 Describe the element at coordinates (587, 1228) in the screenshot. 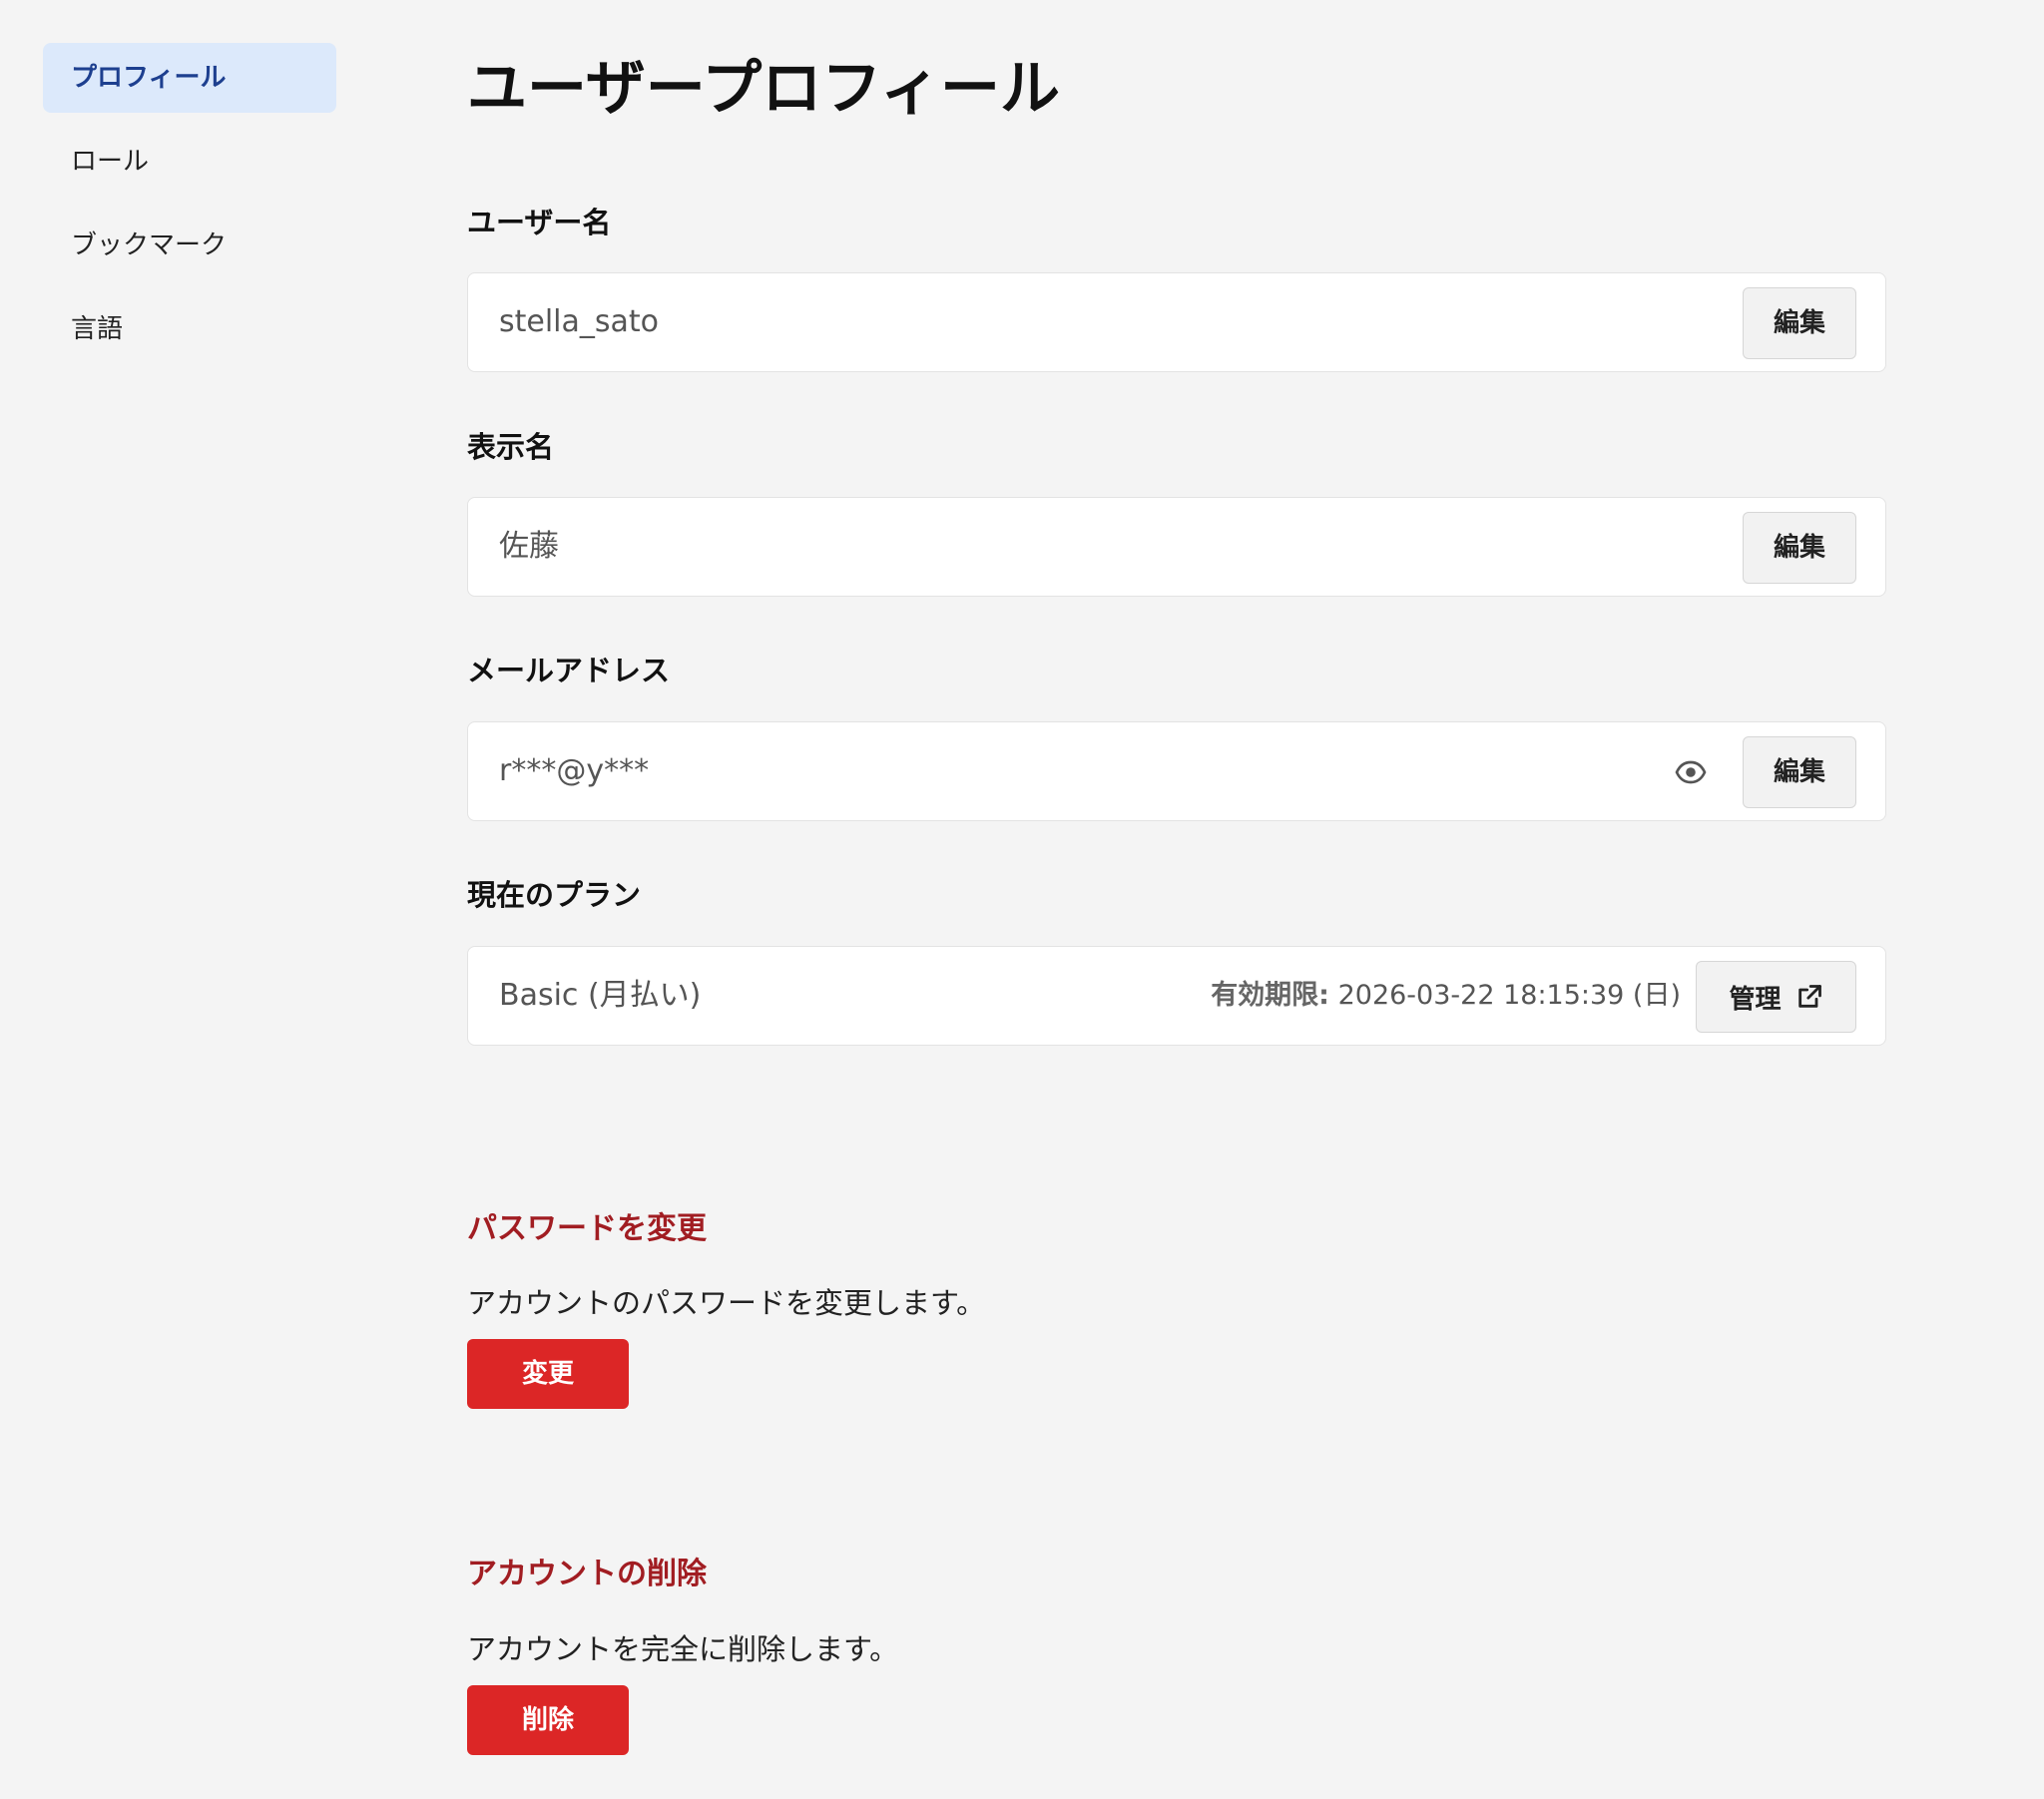

I see `password-section-title: パスワードを変更` at that location.